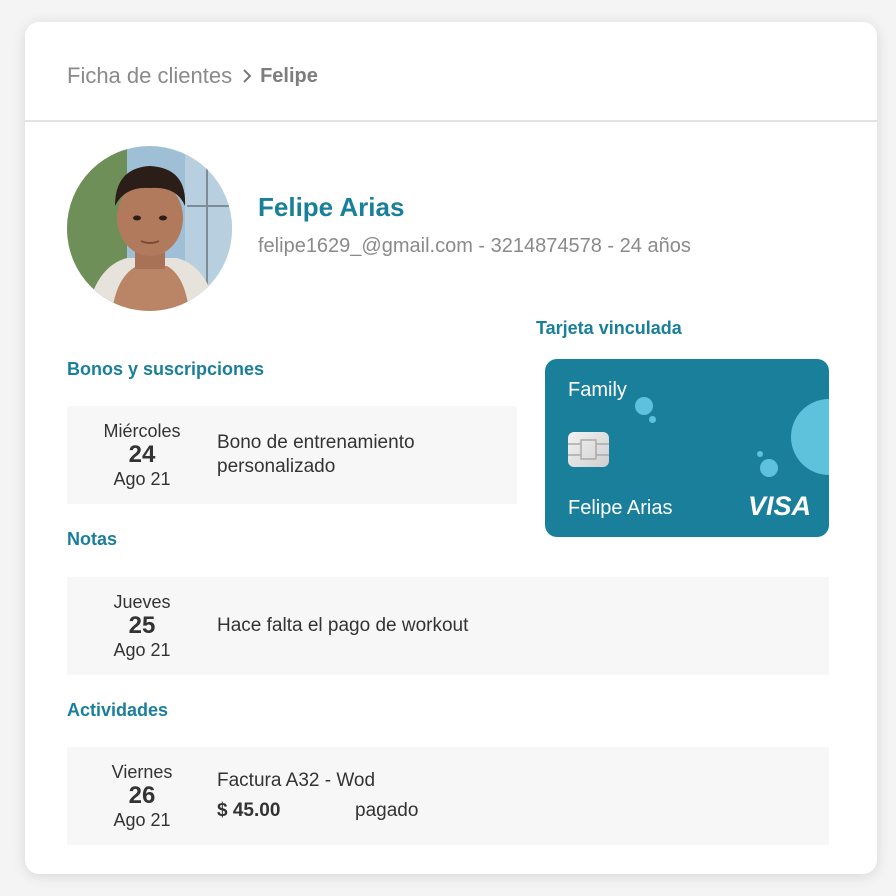  I want to click on profile-name: Felipe Arias, so click(331, 207).